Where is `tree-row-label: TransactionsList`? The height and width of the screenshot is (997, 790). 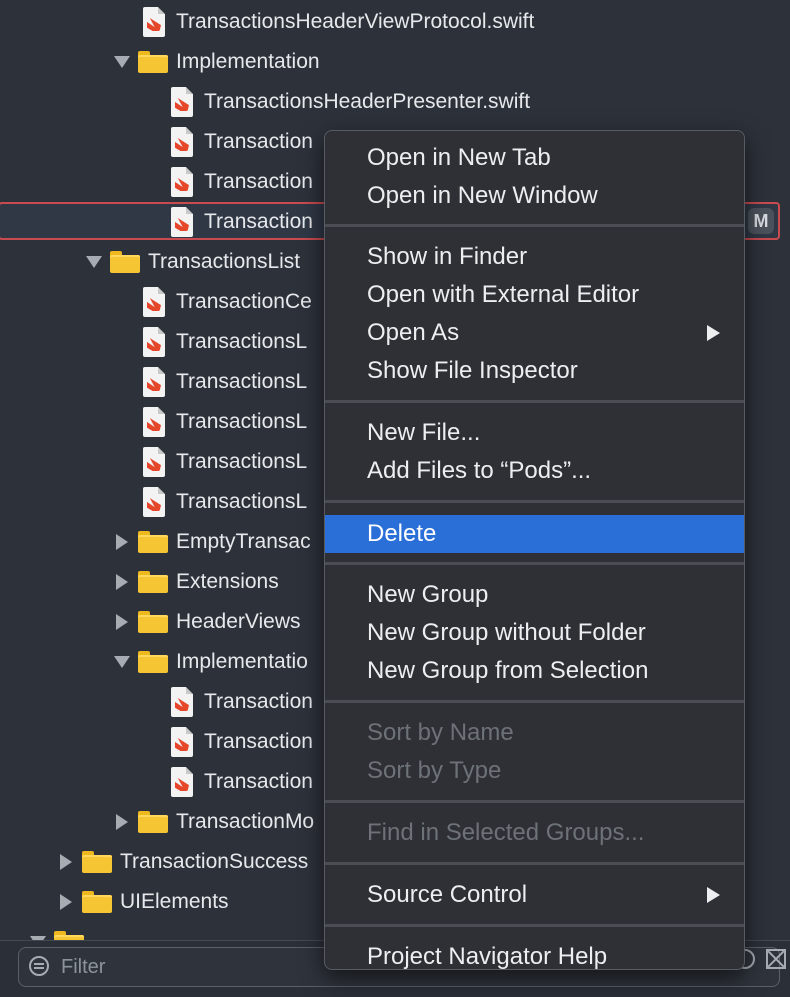 tree-row-label: TransactionsList is located at coordinates (224, 261).